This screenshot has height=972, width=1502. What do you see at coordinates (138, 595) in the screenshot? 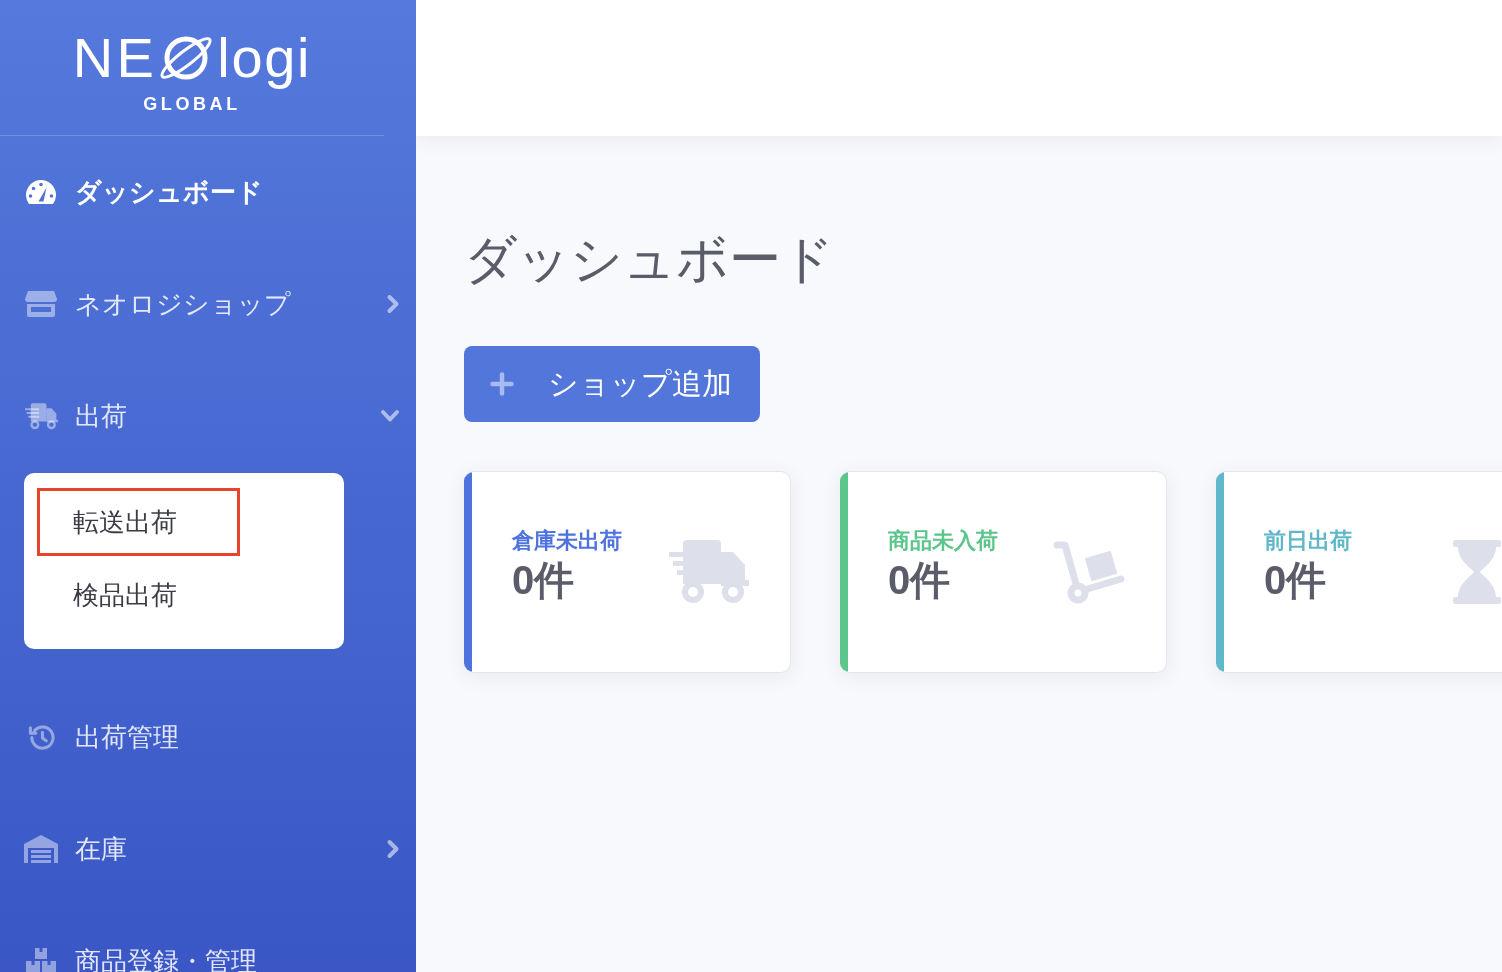
I see `submenu-item: 検品出荷` at bounding box center [138, 595].